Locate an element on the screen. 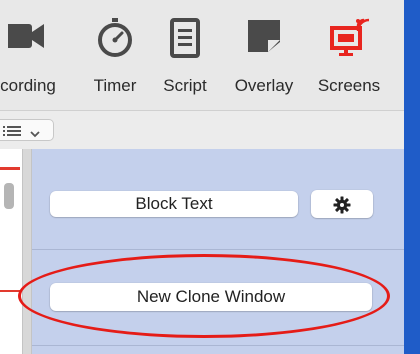 This screenshot has height=354, width=420. new-clone-window-button: New Clone Window is located at coordinates (211, 297).